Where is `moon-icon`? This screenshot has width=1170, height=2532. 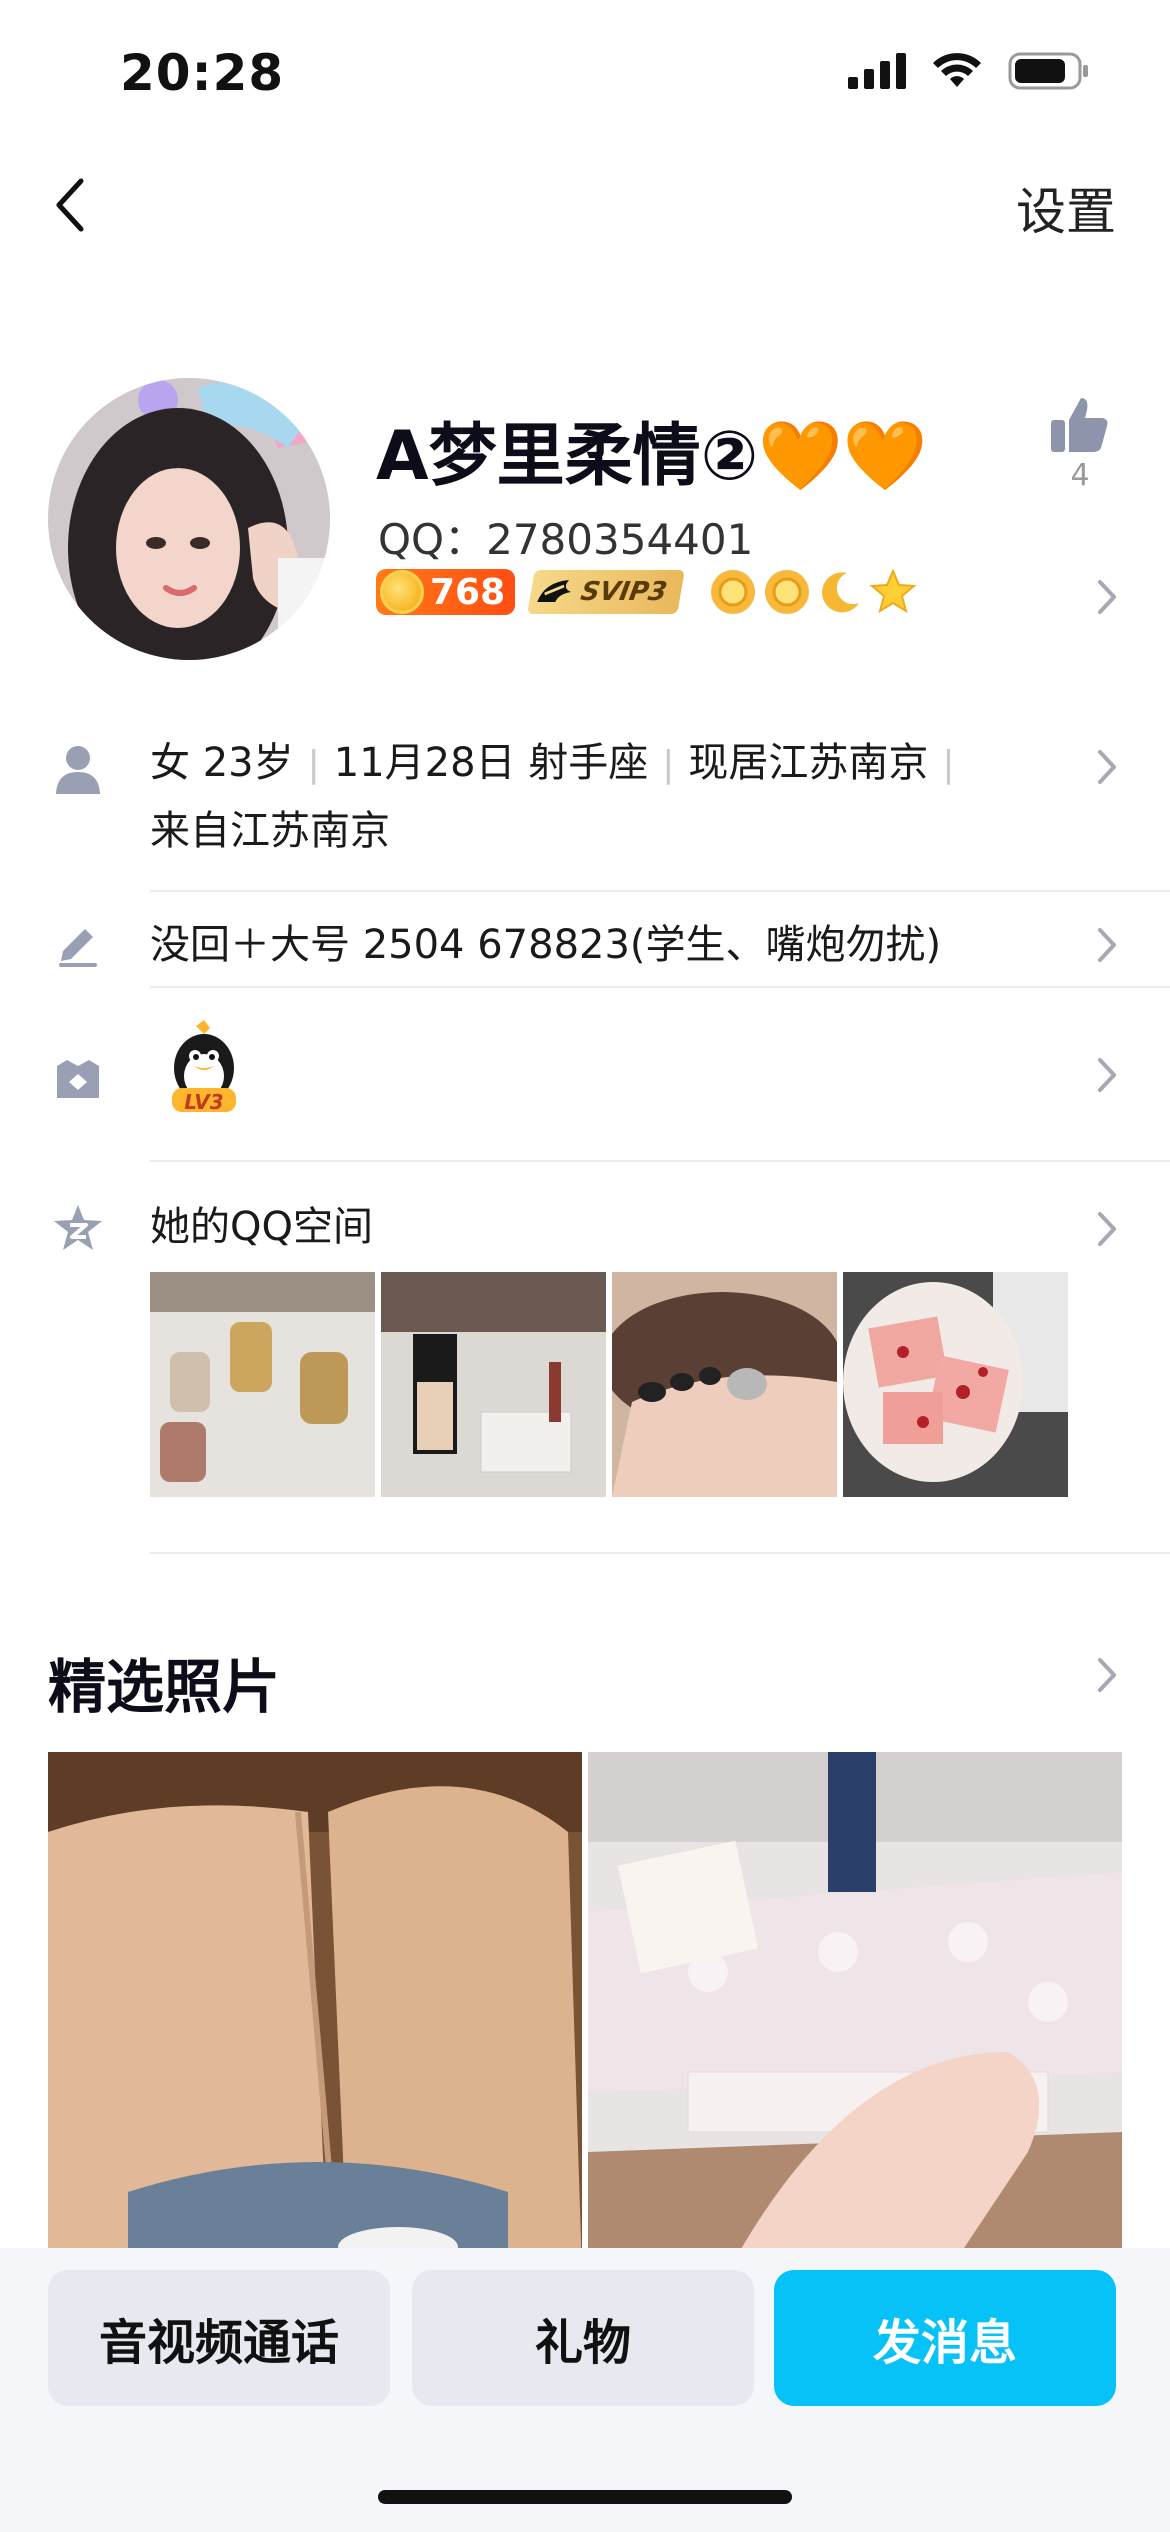 moon-icon is located at coordinates (840, 592).